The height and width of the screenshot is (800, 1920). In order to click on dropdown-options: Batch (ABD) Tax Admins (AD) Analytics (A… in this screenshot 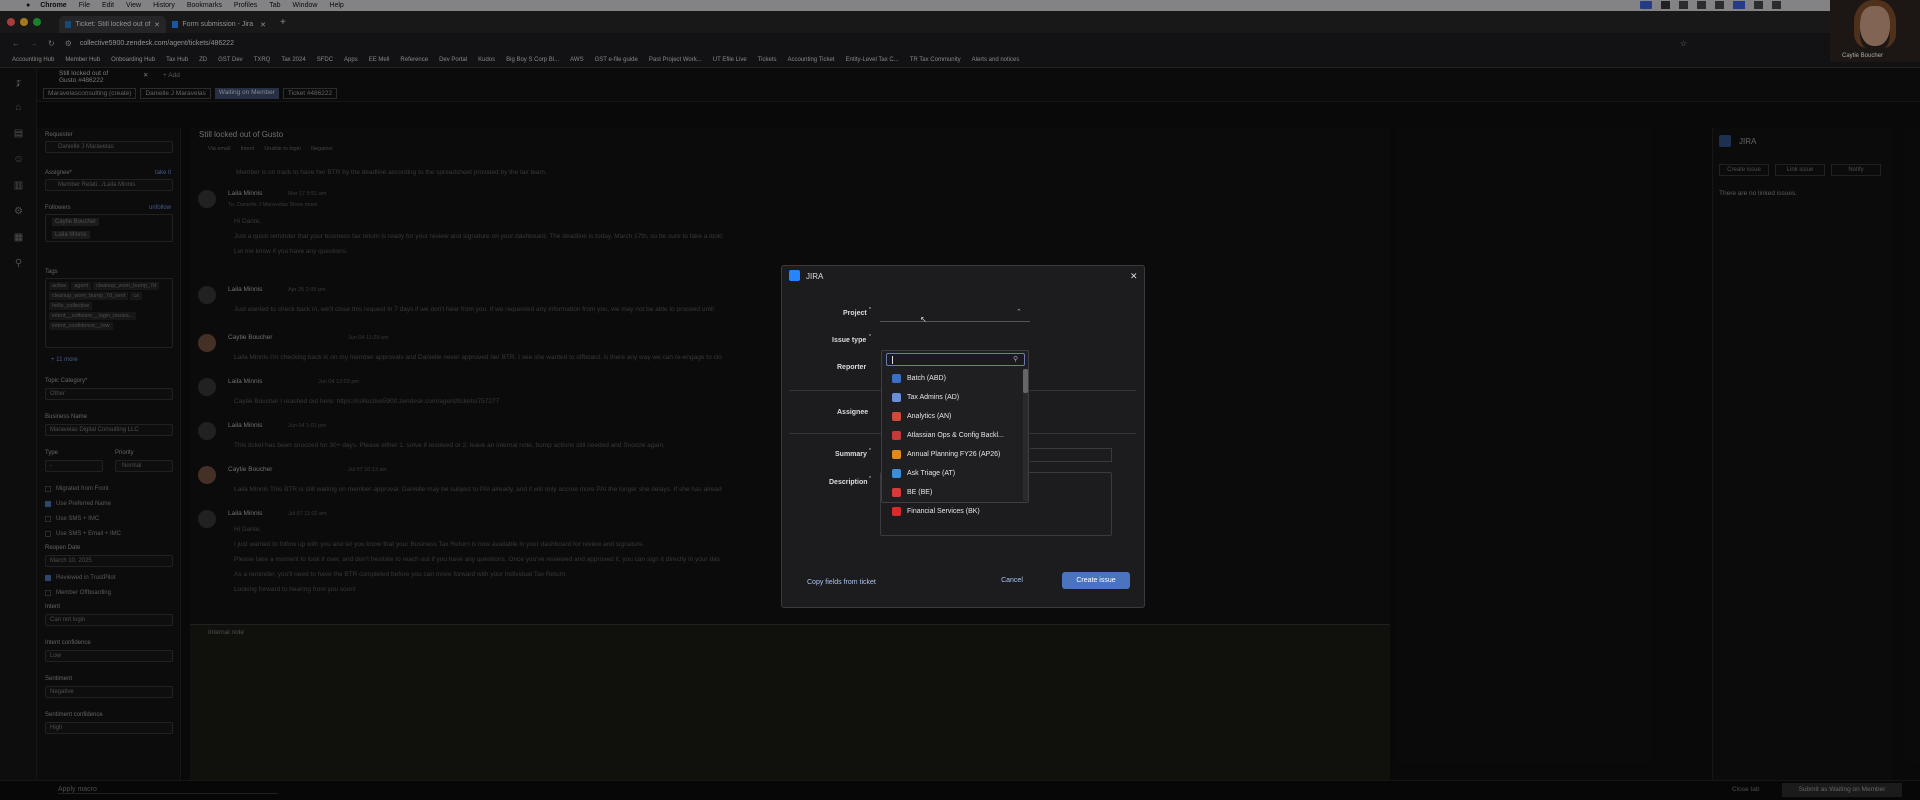, I will do `click(952, 445)`.